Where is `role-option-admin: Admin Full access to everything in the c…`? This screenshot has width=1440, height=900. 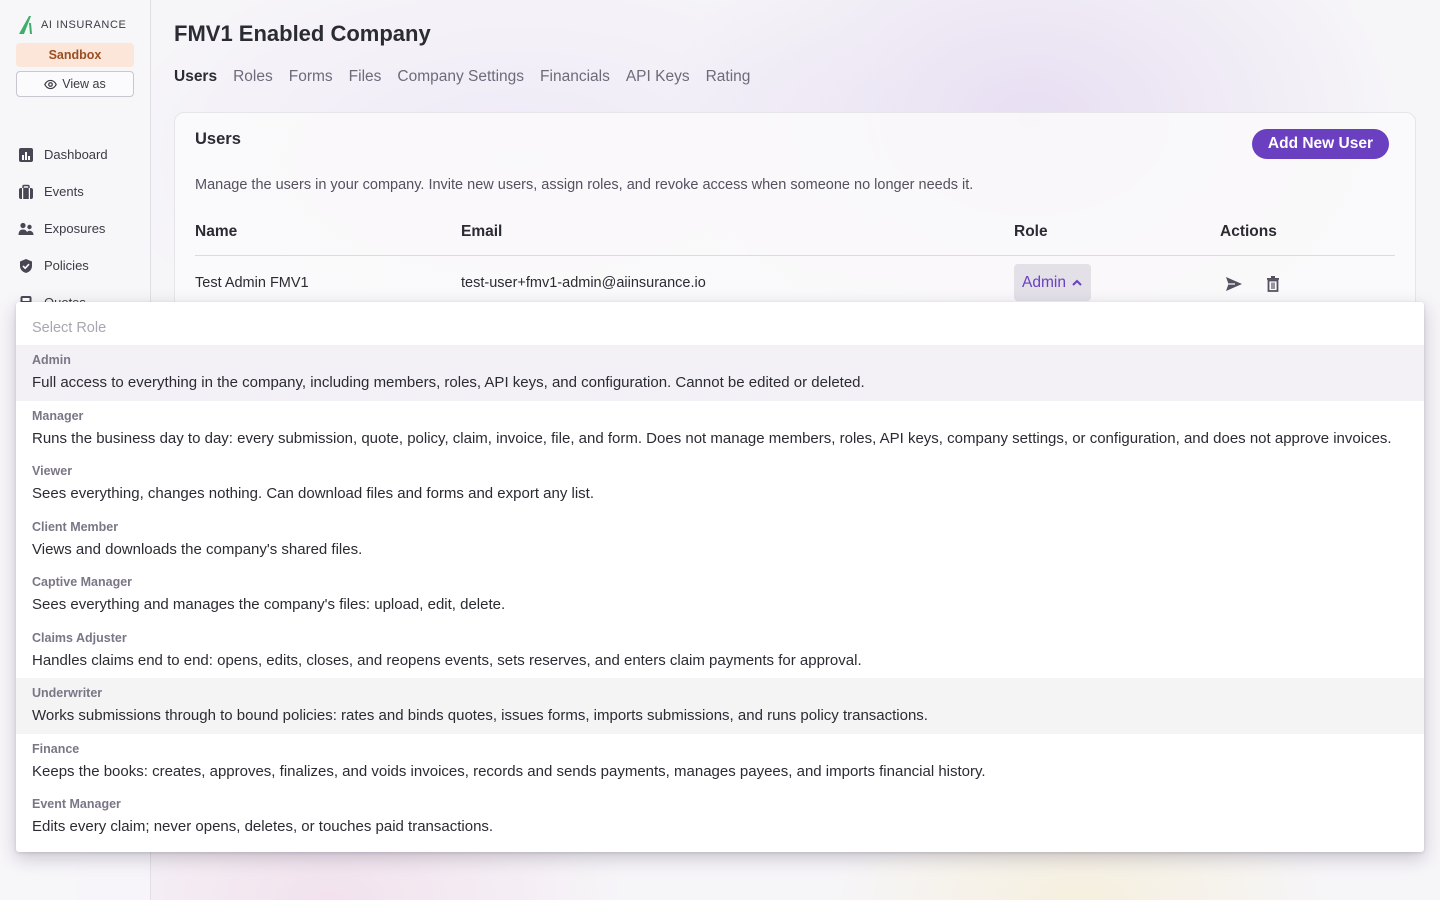
role-option-admin: Admin Full access to everything in the c… is located at coordinates (720, 373).